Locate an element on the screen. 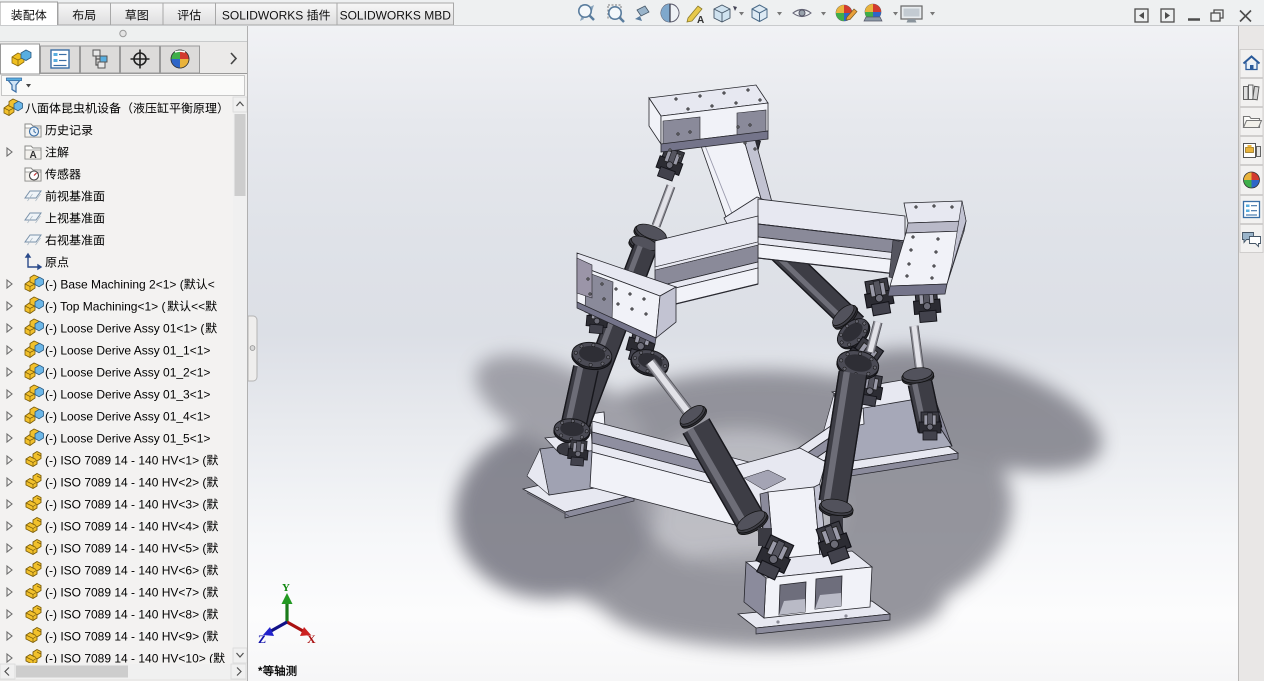 The height and width of the screenshot is (681, 1264). svg-text: (-) ISO 7089 14 - 140 HV<4> ( is located at coordinates (125, 527).